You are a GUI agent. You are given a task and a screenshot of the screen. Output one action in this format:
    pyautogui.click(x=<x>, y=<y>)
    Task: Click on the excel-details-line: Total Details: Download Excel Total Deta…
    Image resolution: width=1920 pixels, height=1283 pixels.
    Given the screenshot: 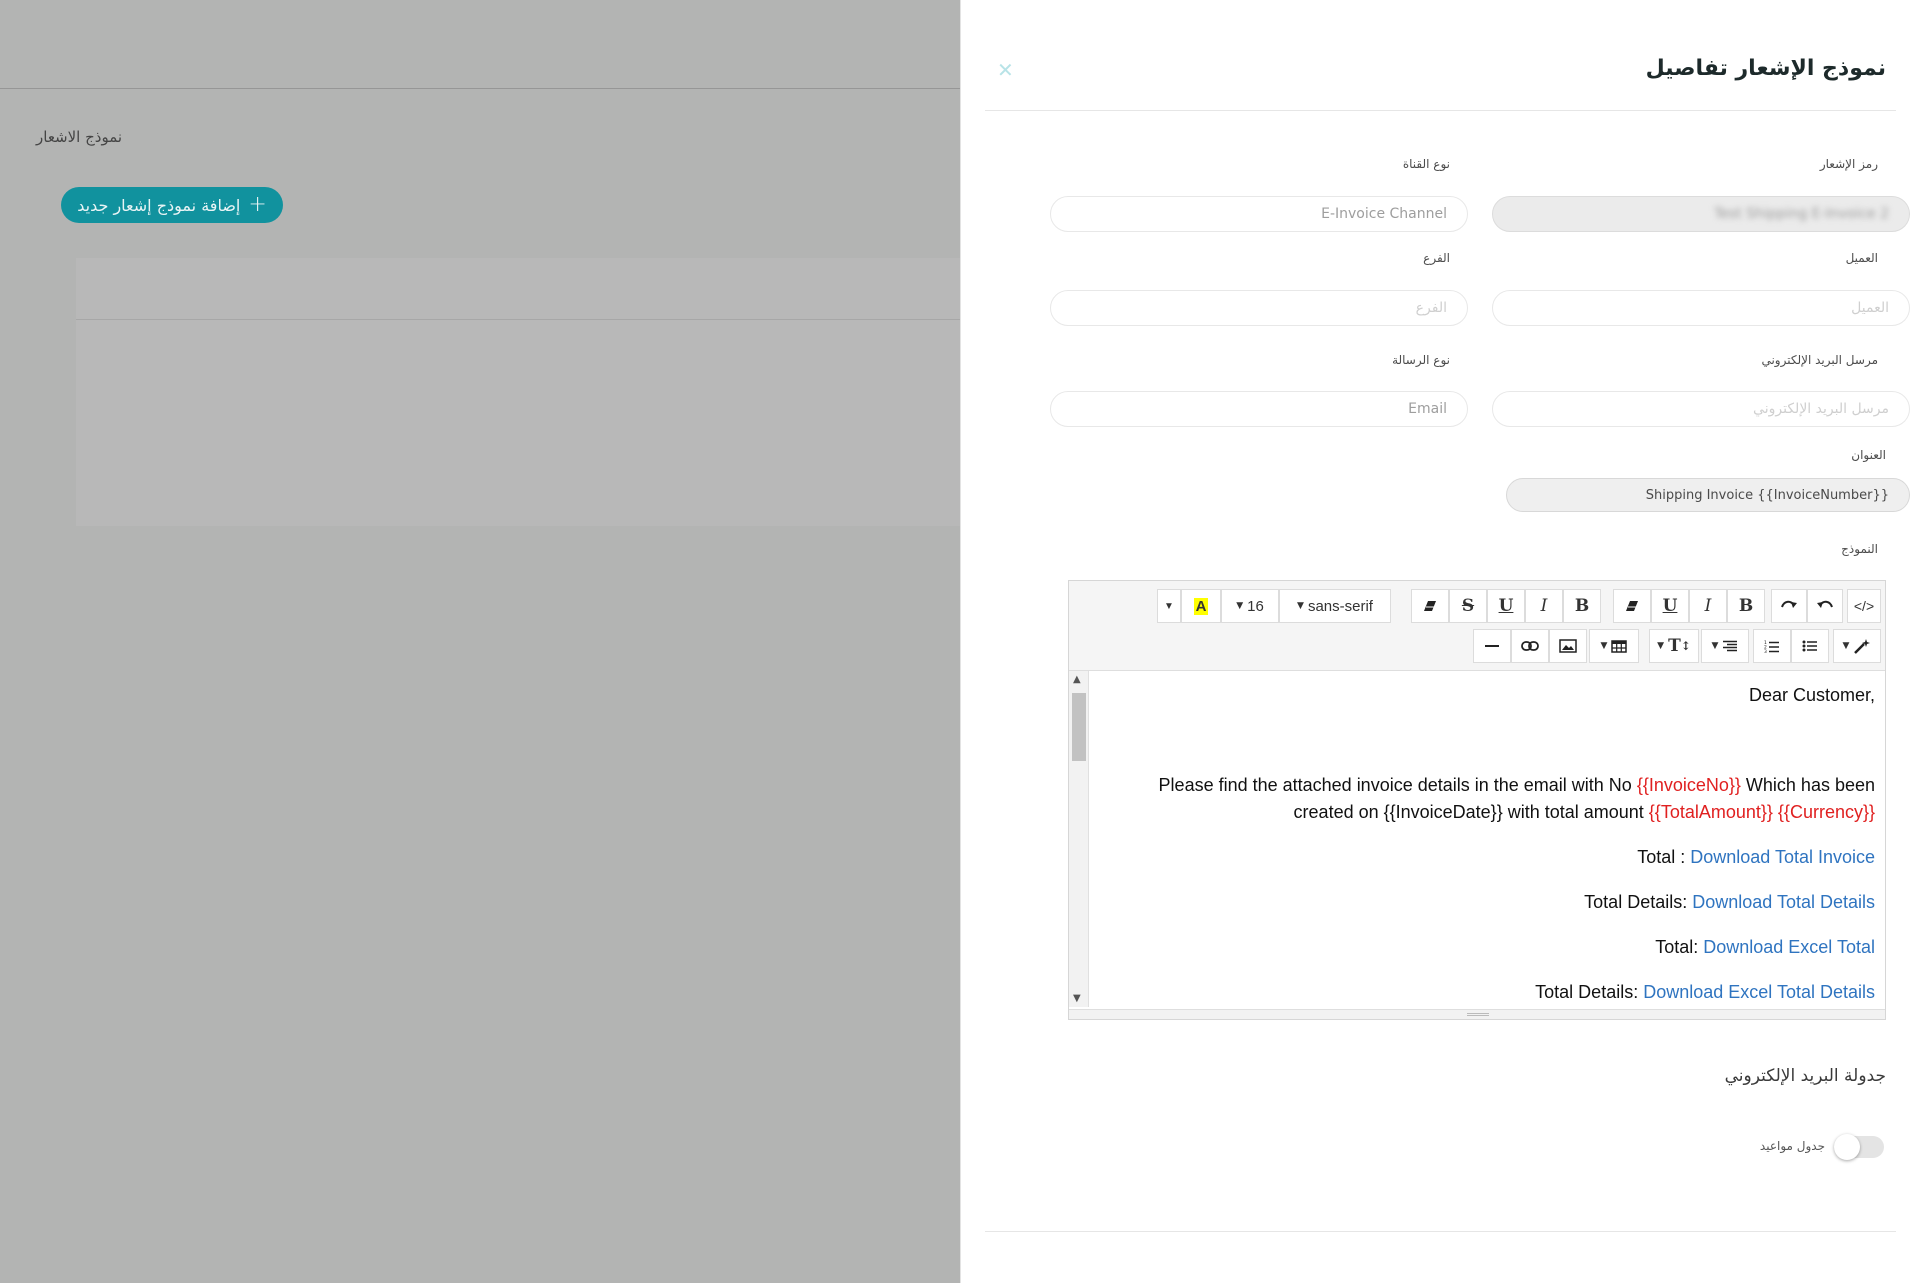 What is the action you would take?
    pyautogui.click(x=1705, y=992)
    